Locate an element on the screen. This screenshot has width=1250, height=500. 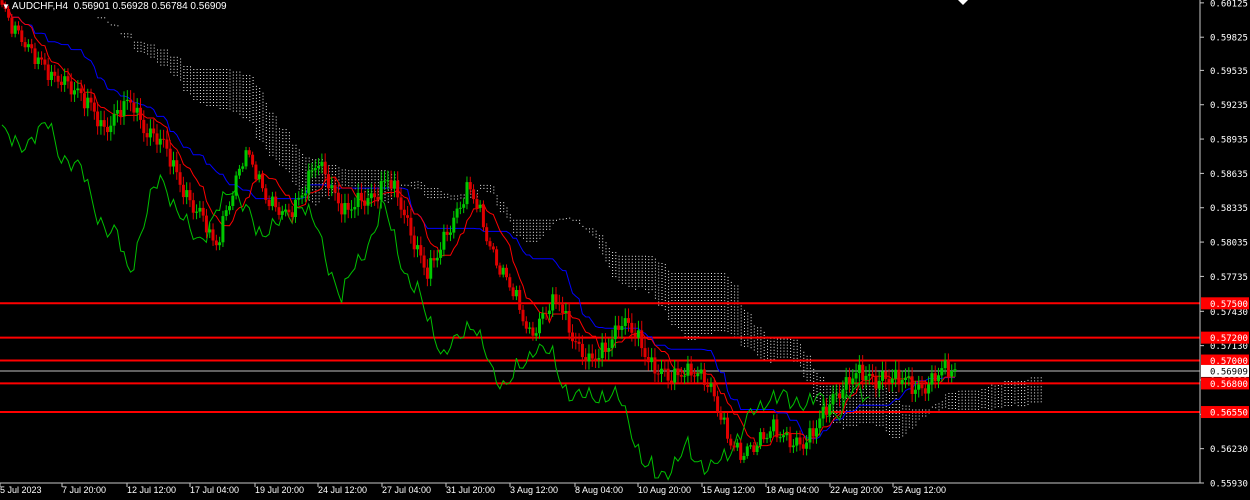
price-tick-label: 0.58035 is located at coordinates (1229, 244).